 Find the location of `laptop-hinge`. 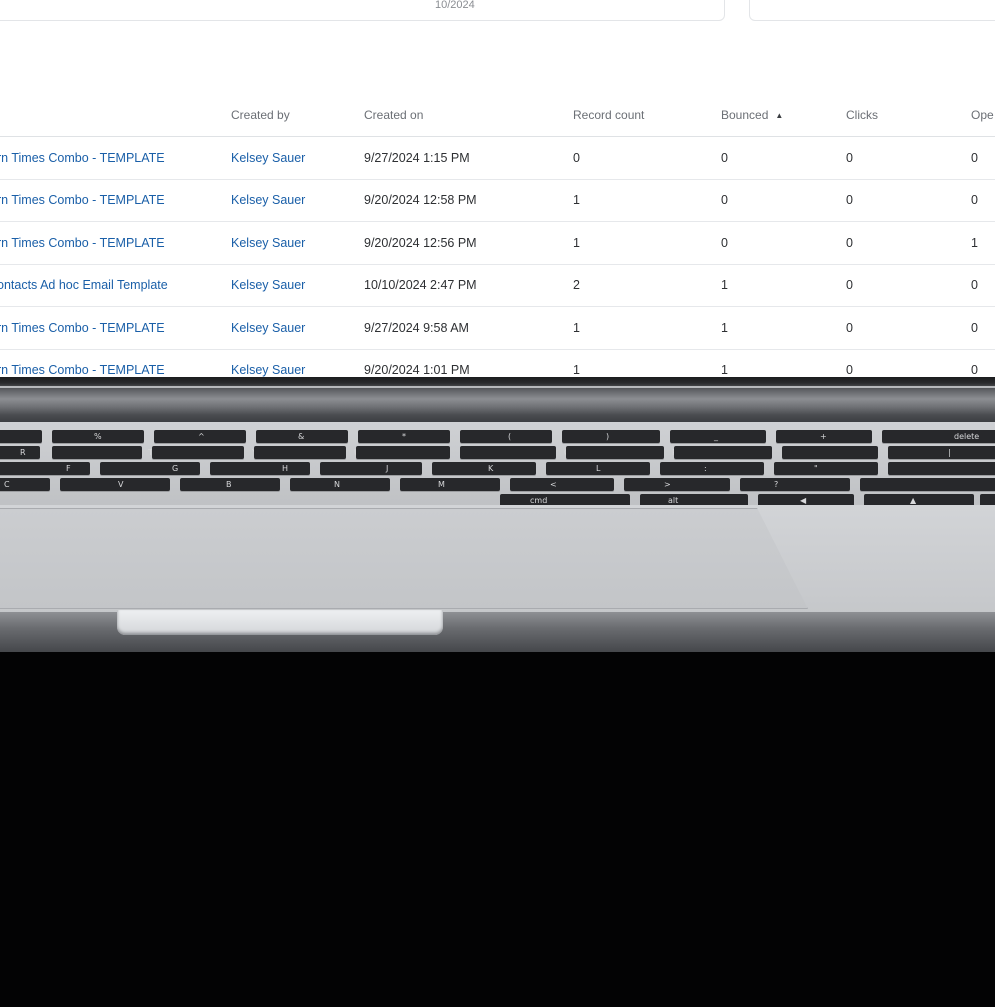

laptop-hinge is located at coordinates (497, 399).